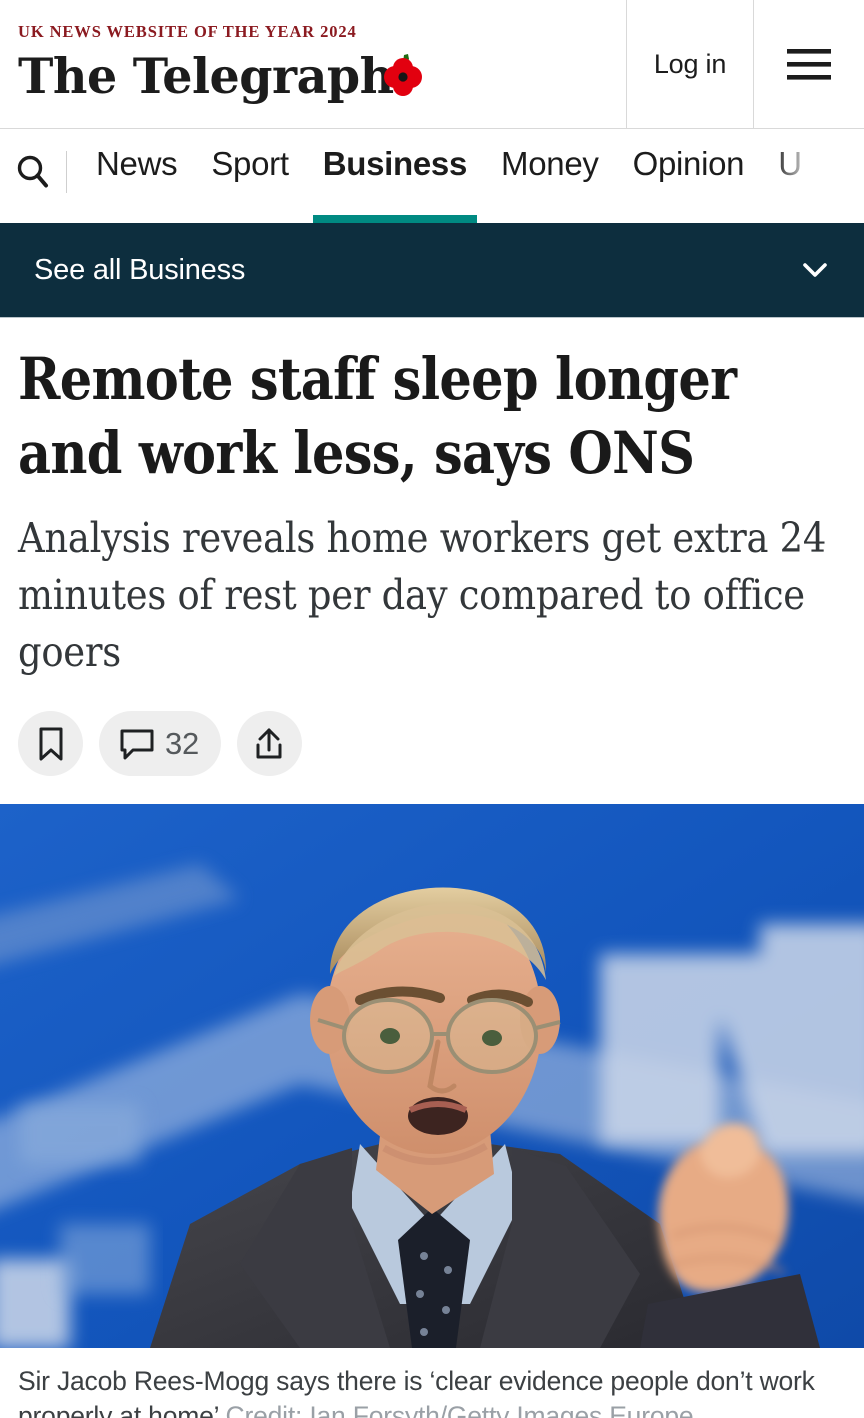 Image resolution: width=864 pixels, height=1418 pixels. What do you see at coordinates (249, 176) in the screenshot?
I see `nav-item-sport: Sport` at bounding box center [249, 176].